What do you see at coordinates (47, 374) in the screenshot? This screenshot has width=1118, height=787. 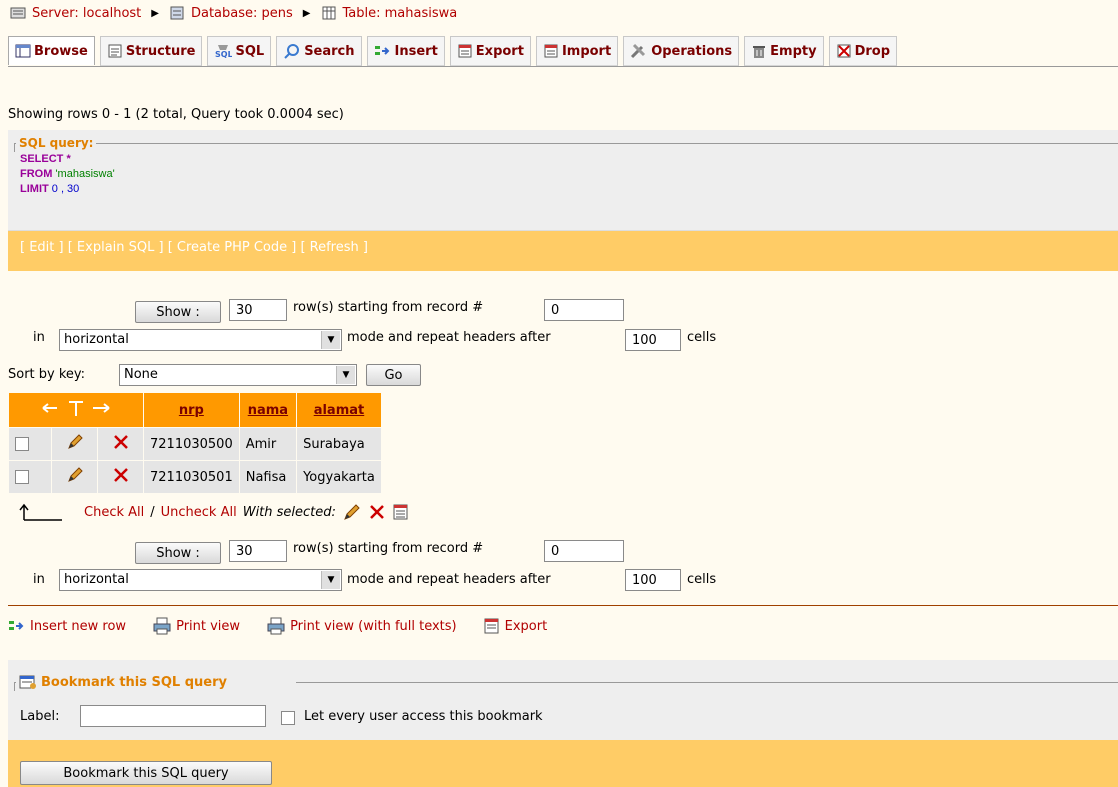 I see `sort-label: Sort by key:` at bounding box center [47, 374].